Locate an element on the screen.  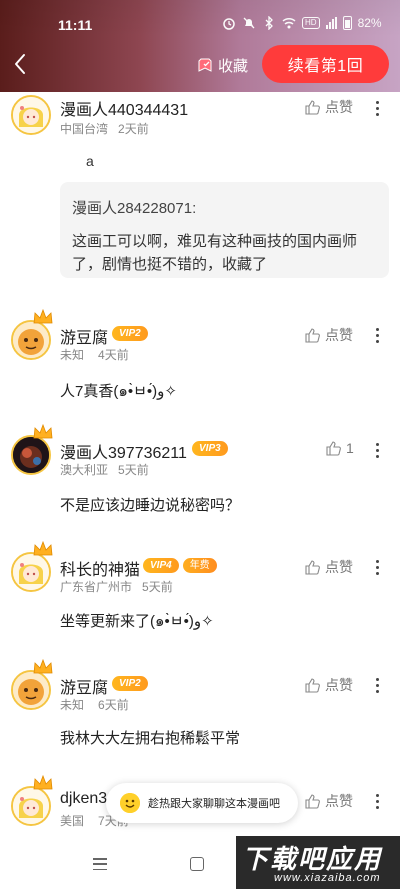
comment-text: a is located at coordinates (90, 161).